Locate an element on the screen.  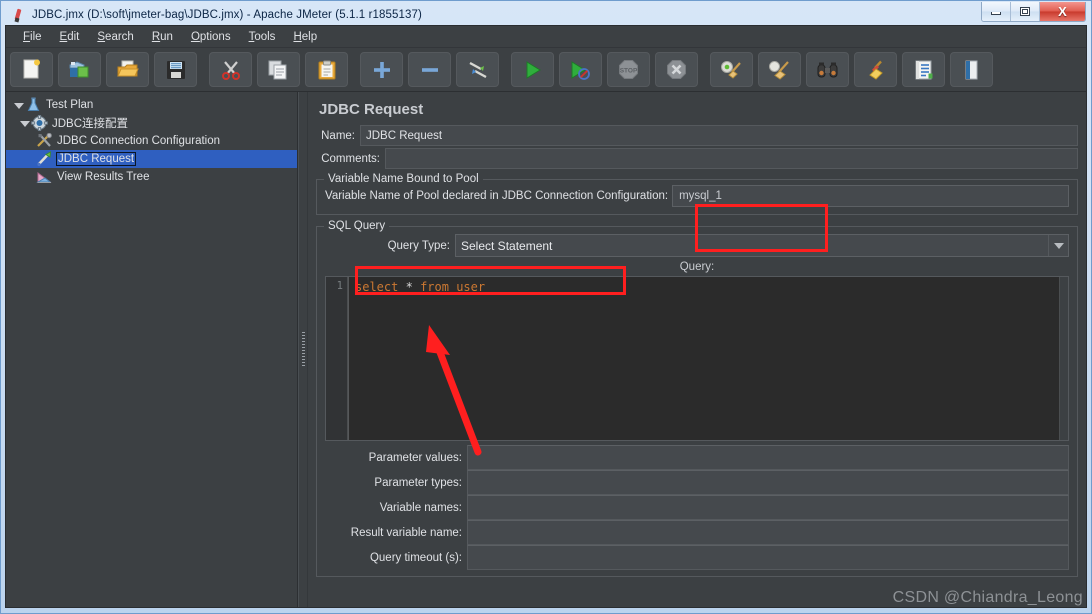
variable-names-input is located at coordinates (768, 507).